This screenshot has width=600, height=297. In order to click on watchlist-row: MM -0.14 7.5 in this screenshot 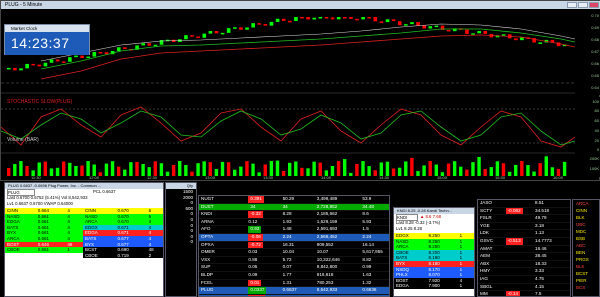, I will do `click(524, 294)`.